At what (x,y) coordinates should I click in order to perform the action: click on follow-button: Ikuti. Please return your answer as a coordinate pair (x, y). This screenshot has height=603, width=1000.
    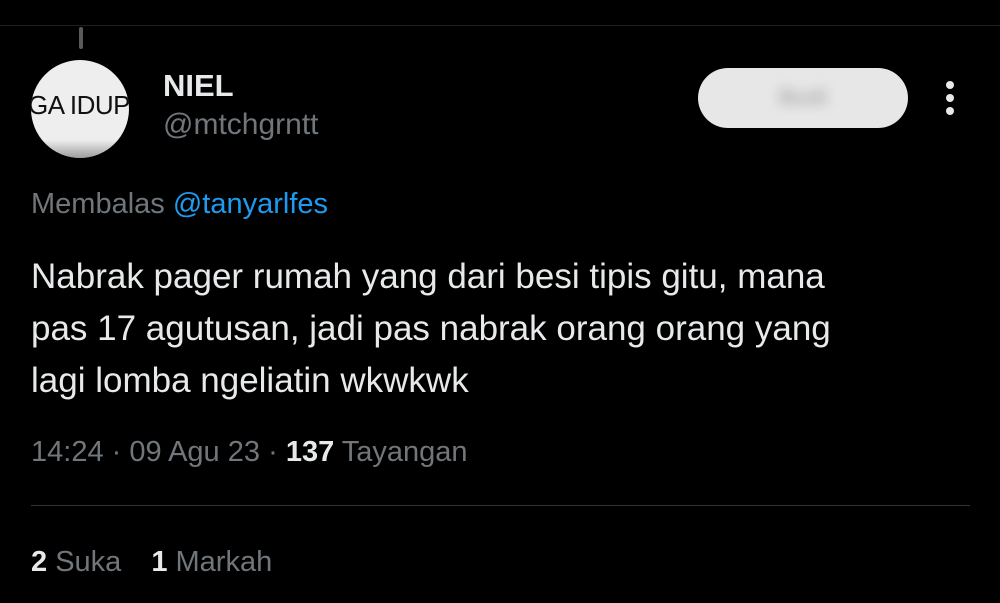
    Looking at the image, I should click on (803, 98).